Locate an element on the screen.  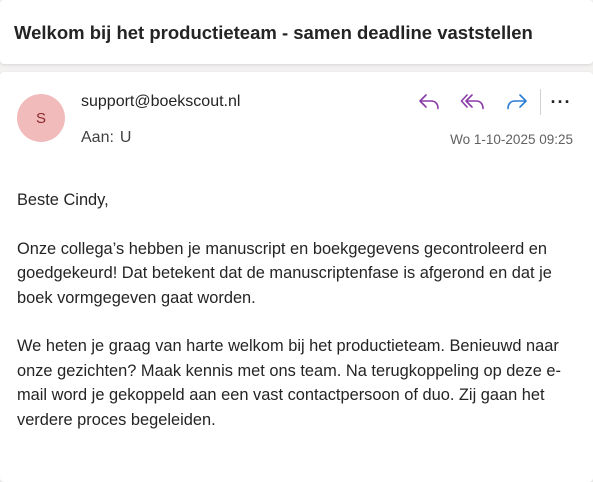
avatar: S is located at coordinates (41, 118).